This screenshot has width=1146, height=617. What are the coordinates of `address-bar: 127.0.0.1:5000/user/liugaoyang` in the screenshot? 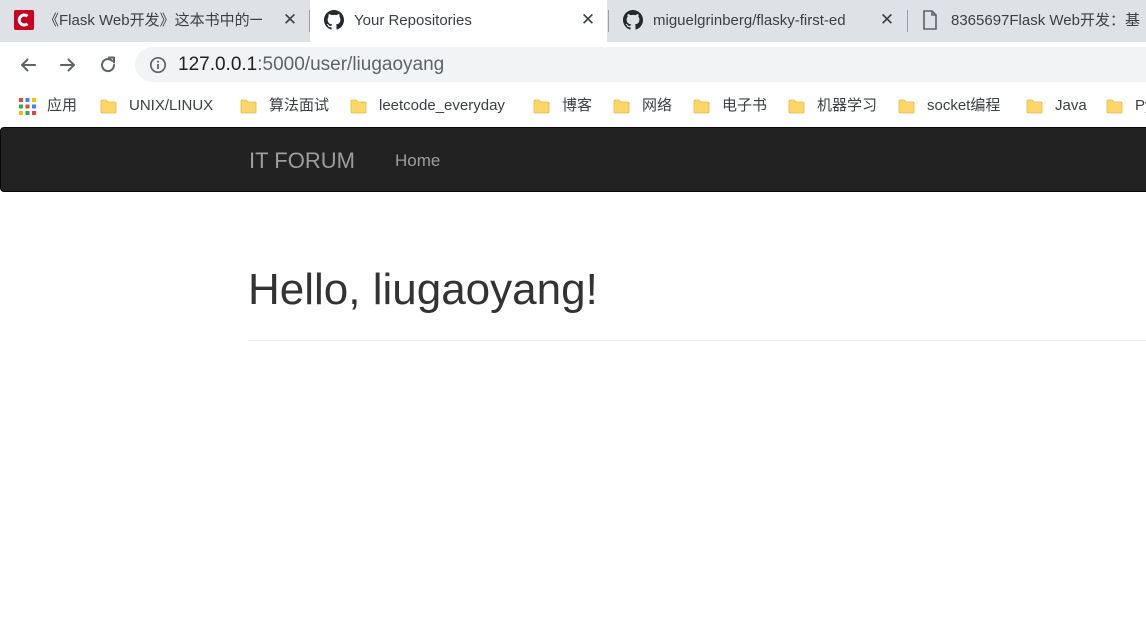 It's located at (640, 64).